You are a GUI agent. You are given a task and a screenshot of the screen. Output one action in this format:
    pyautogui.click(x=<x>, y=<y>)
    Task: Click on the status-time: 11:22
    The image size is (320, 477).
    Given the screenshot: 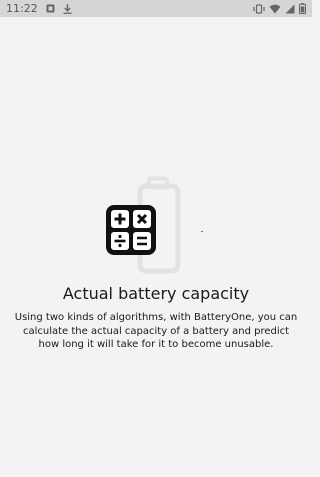 What is the action you would take?
    pyautogui.click(x=22, y=8)
    